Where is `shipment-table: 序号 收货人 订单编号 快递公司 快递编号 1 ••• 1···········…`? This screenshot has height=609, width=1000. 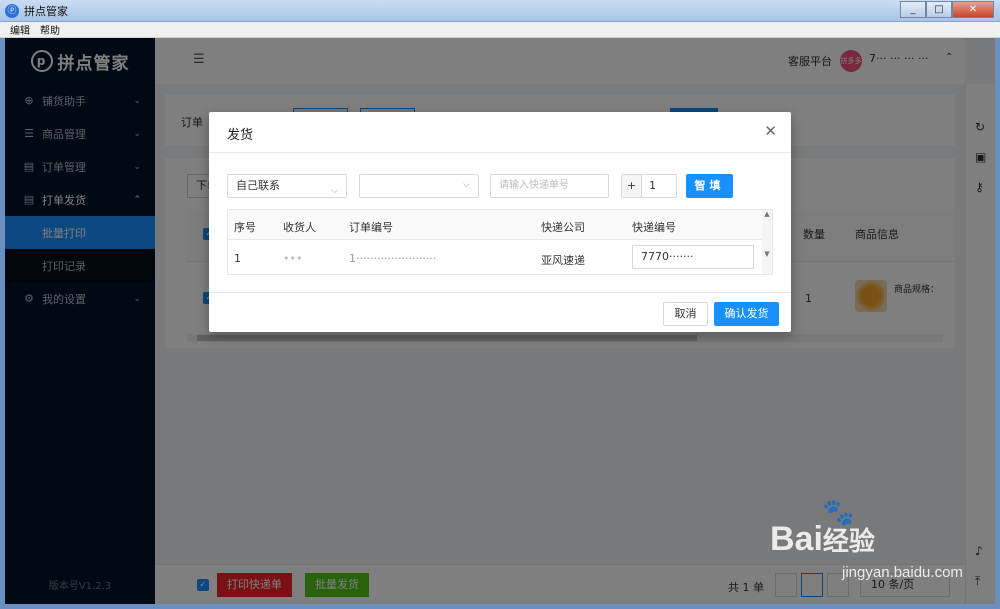 shipment-table: 序号 收货人 订单编号 快递公司 快递编号 1 ••• 1···········… is located at coordinates (500, 242).